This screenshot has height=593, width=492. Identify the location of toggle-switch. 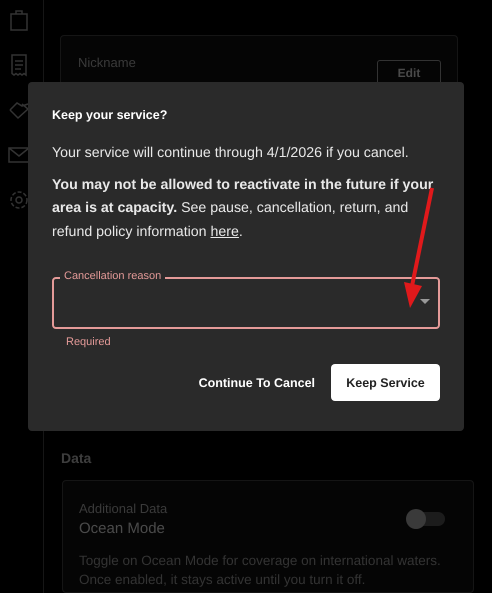
(426, 519).